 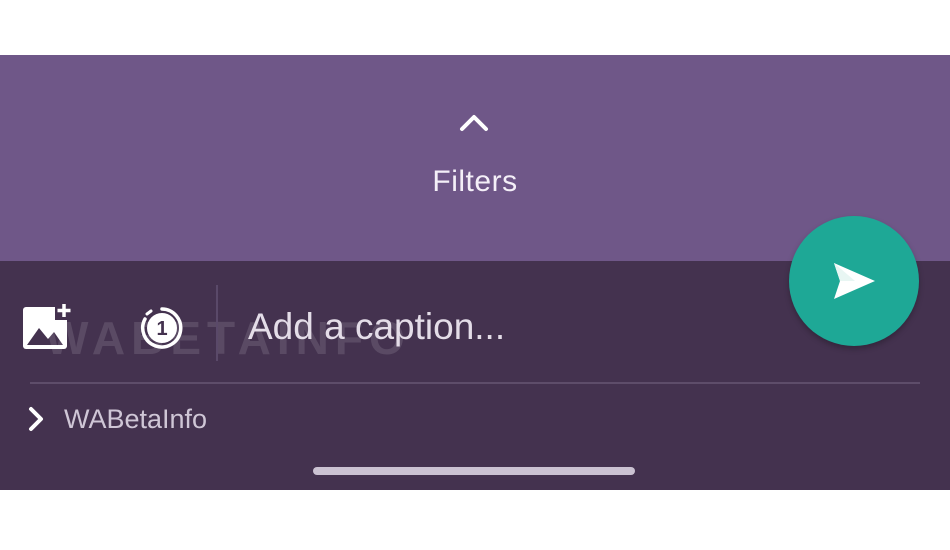 What do you see at coordinates (217, 323) in the screenshot?
I see `input-divider` at bounding box center [217, 323].